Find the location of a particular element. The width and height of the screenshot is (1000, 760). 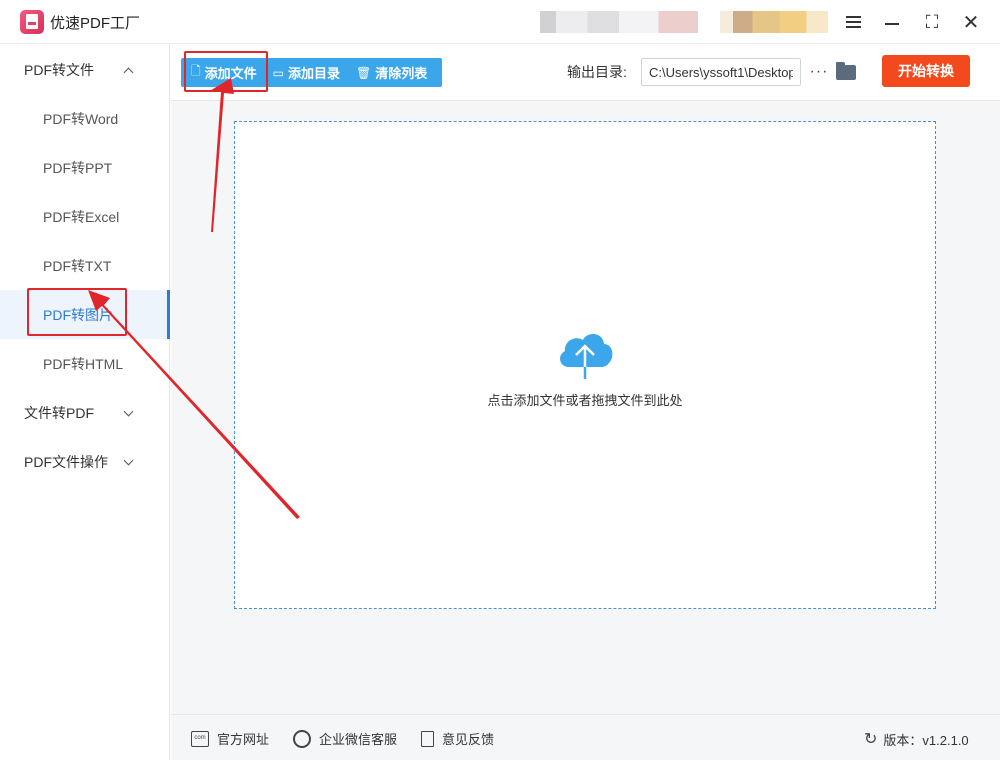

website-icon: com is located at coordinates (200, 738).